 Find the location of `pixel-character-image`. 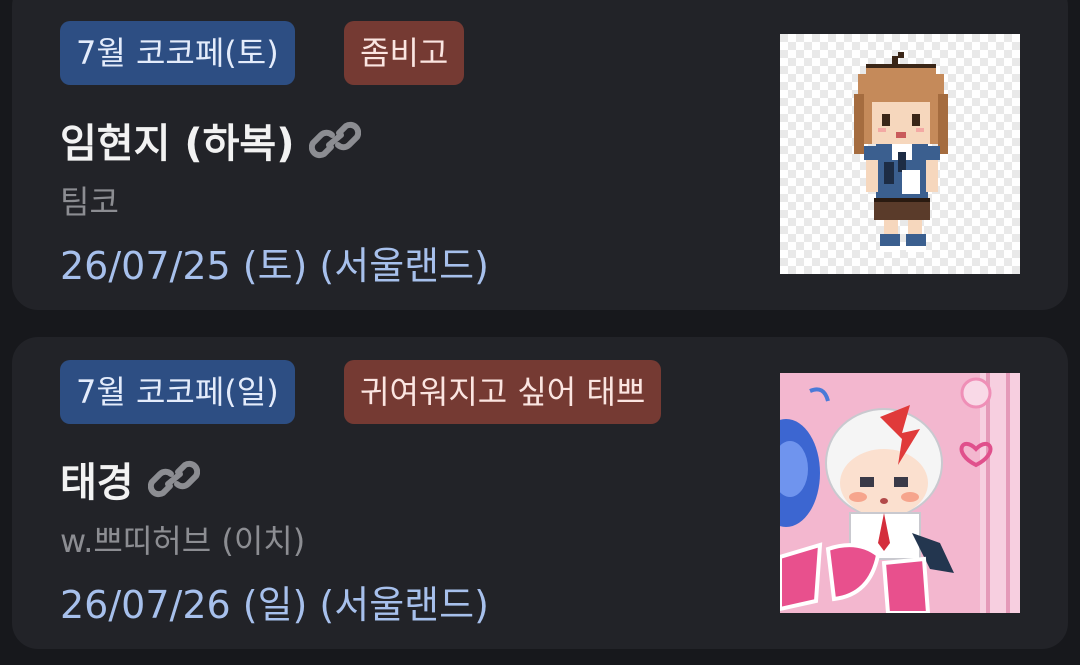

pixel-character-image is located at coordinates (900, 154).